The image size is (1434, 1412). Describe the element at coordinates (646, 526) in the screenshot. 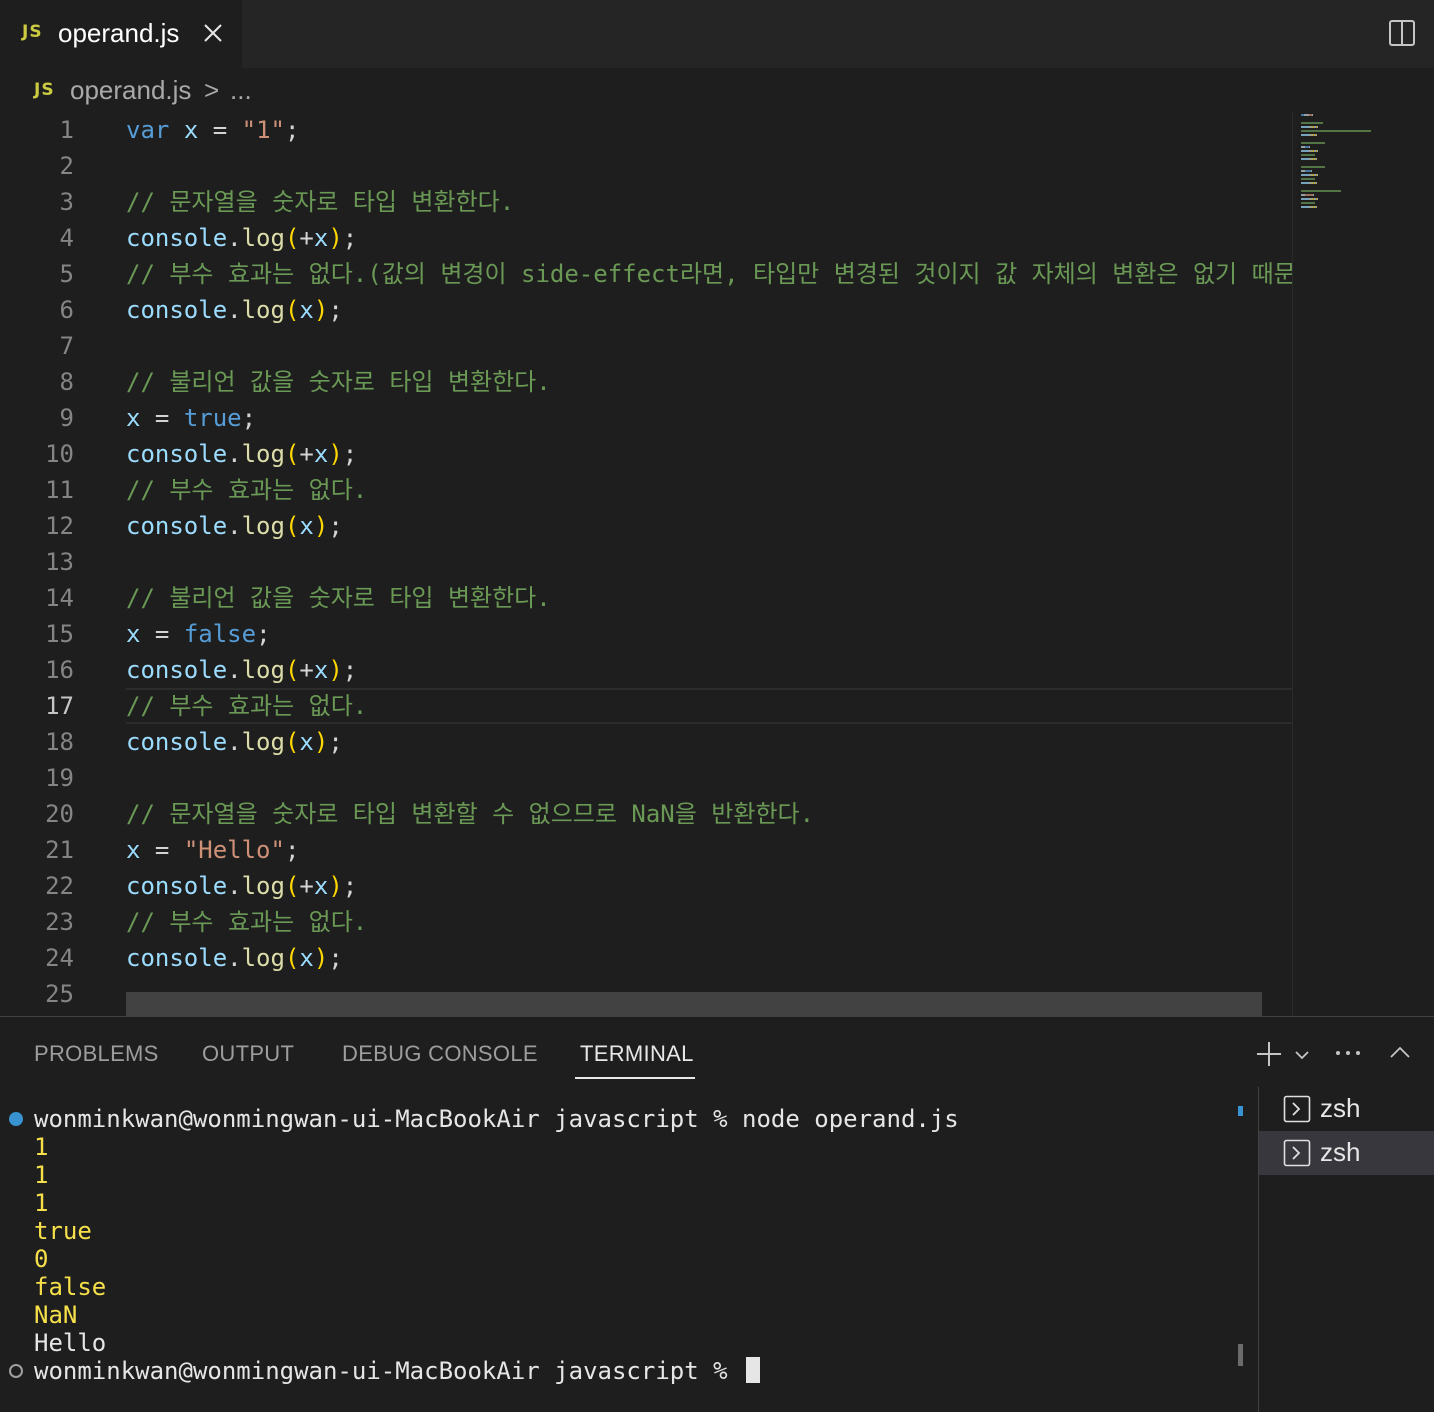

I see `code-line: 12 console.log(x);` at that location.